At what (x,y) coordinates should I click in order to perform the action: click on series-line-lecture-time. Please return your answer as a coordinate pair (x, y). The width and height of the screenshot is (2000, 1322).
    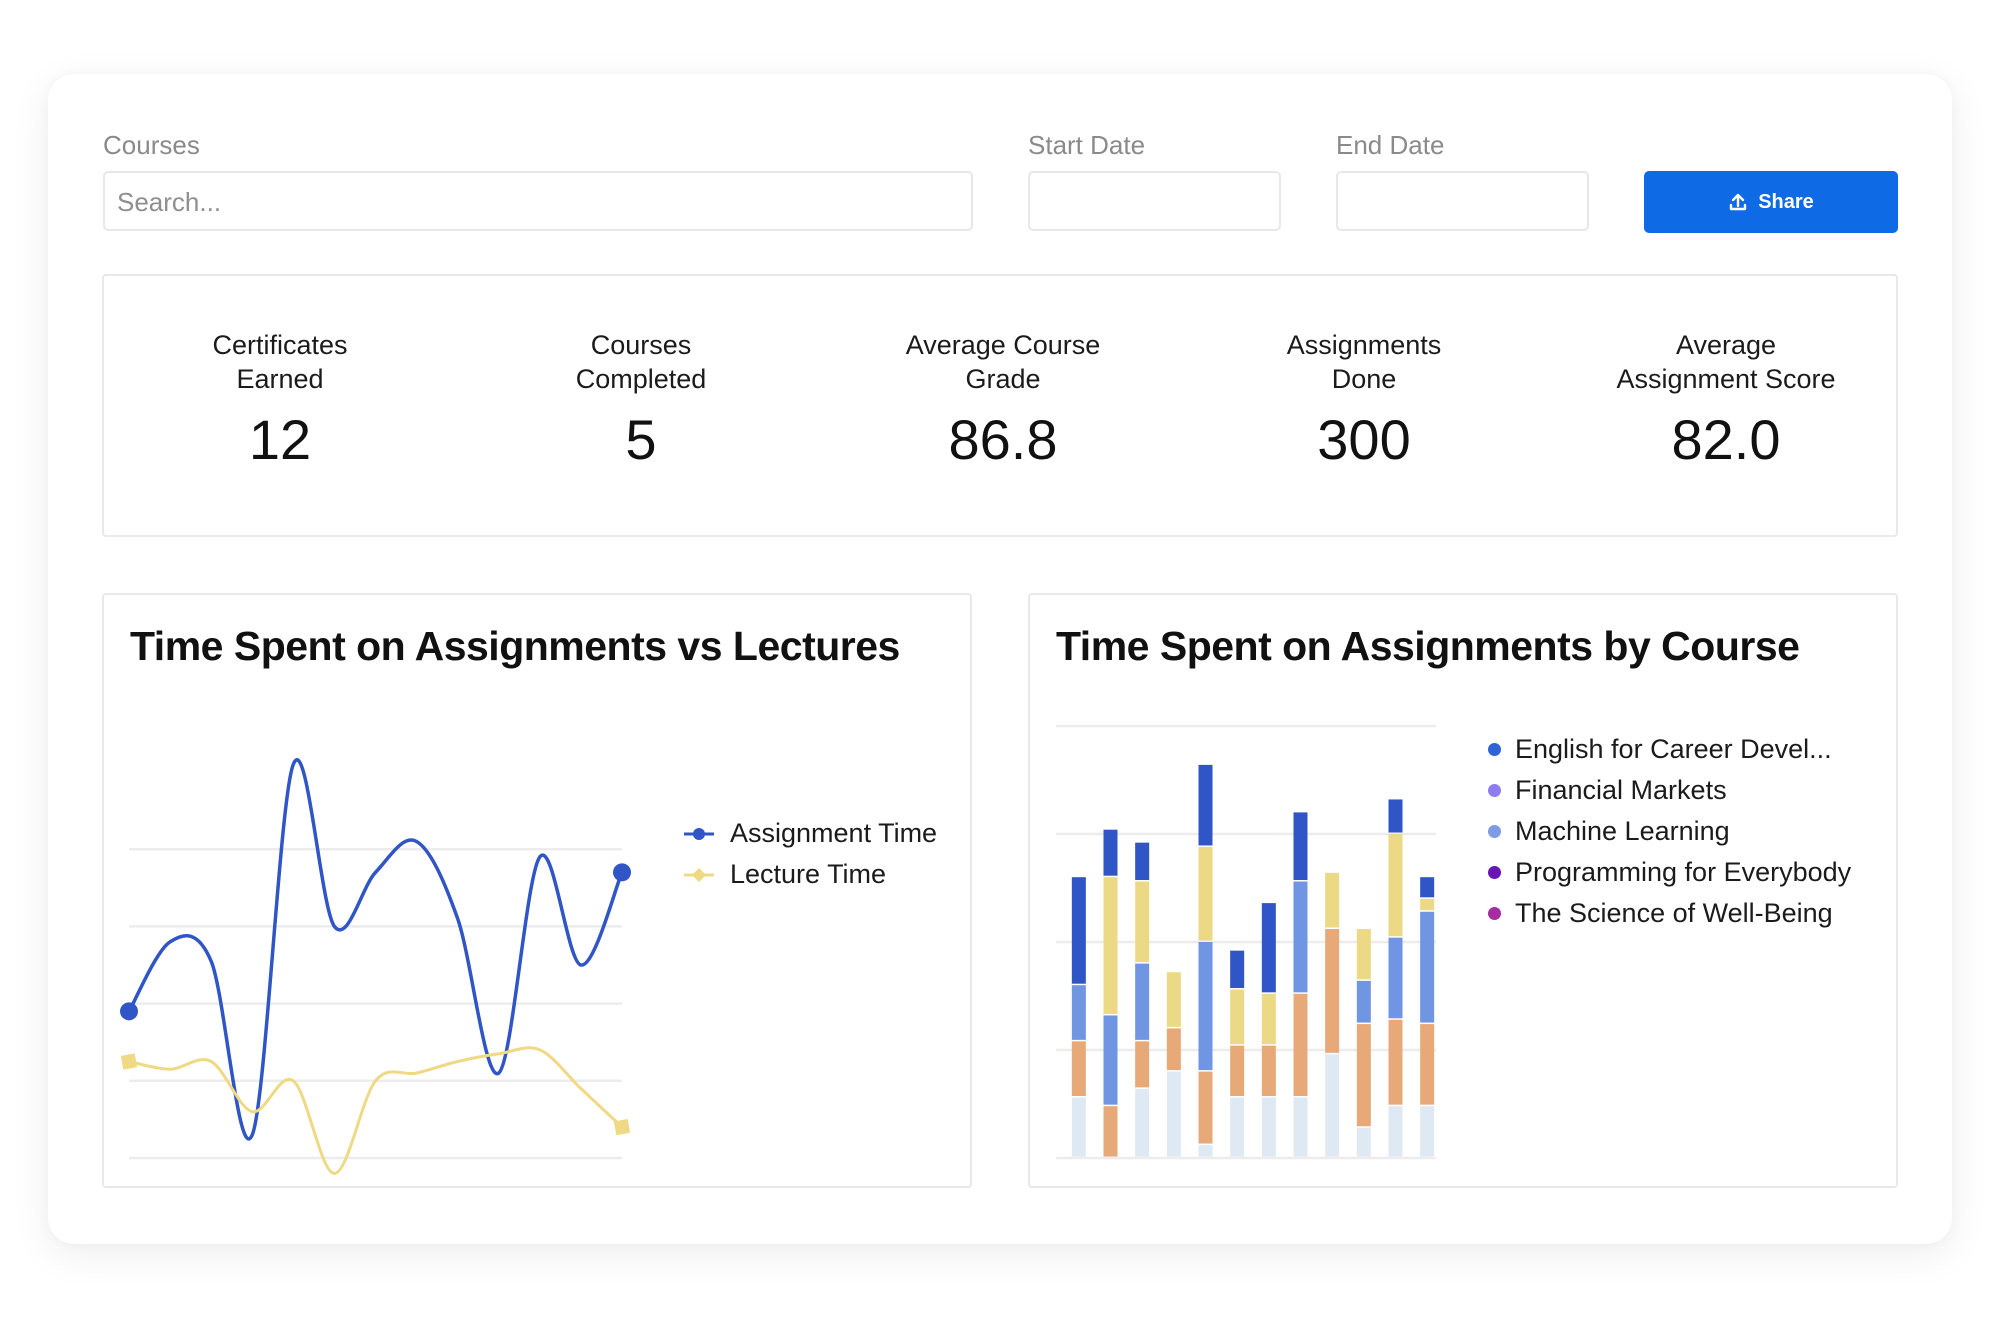
    Looking at the image, I should click on (376, 1110).